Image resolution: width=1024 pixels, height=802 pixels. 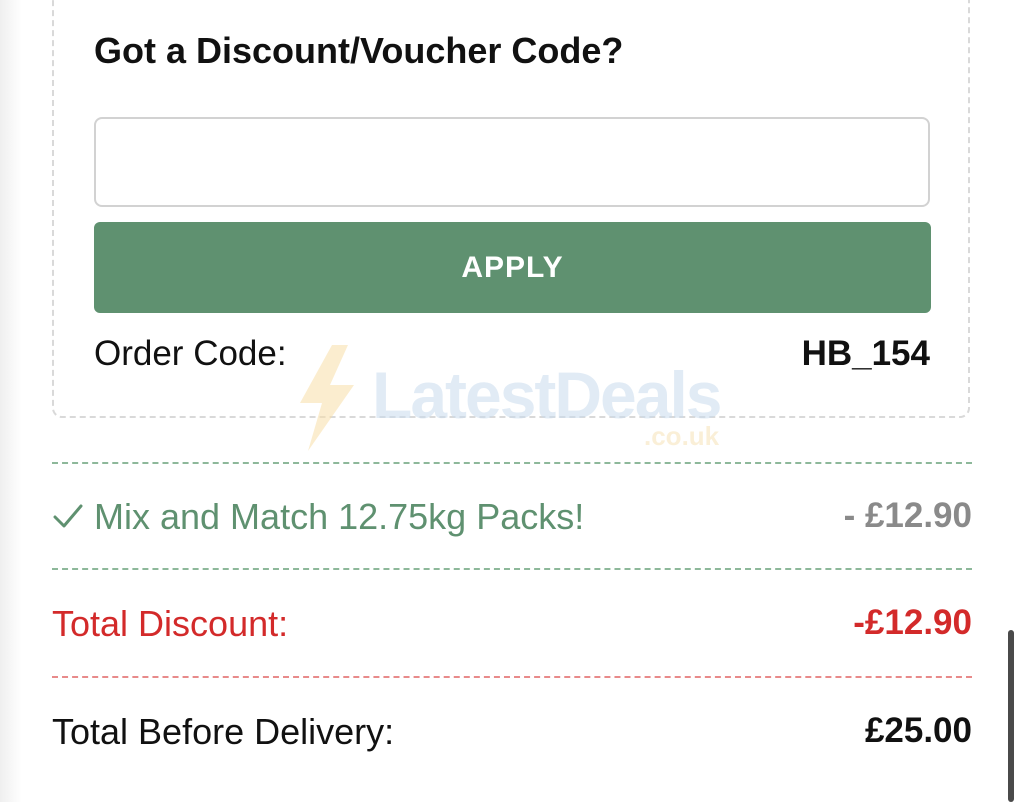 I want to click on order-code-label: Order Code:, so click(x=190, y=353).